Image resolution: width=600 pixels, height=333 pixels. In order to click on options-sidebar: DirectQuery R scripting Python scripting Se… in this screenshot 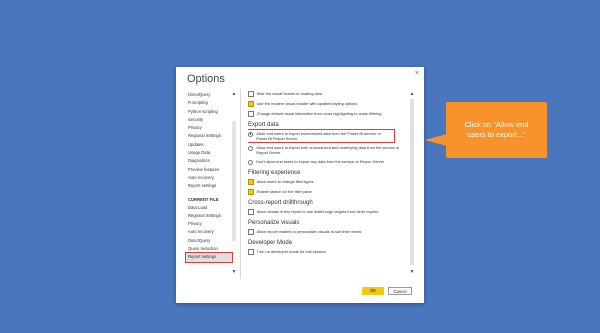, I will do `click(211, 185)`.